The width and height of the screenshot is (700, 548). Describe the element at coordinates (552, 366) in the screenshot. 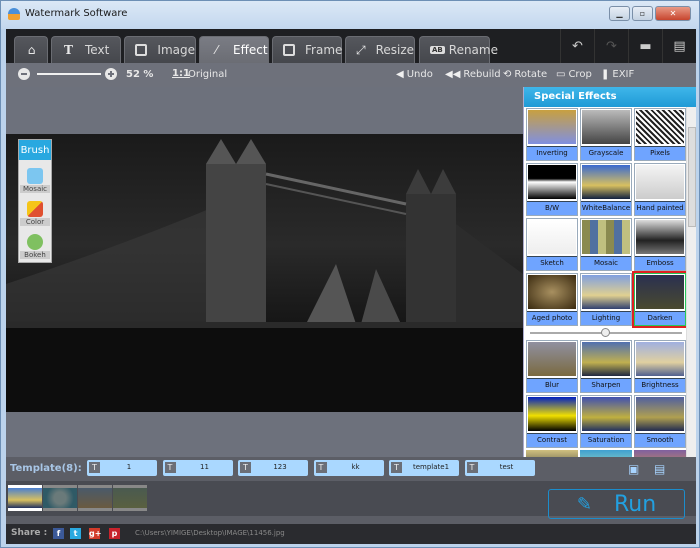

I see `effect-blur: Blur` at that location.